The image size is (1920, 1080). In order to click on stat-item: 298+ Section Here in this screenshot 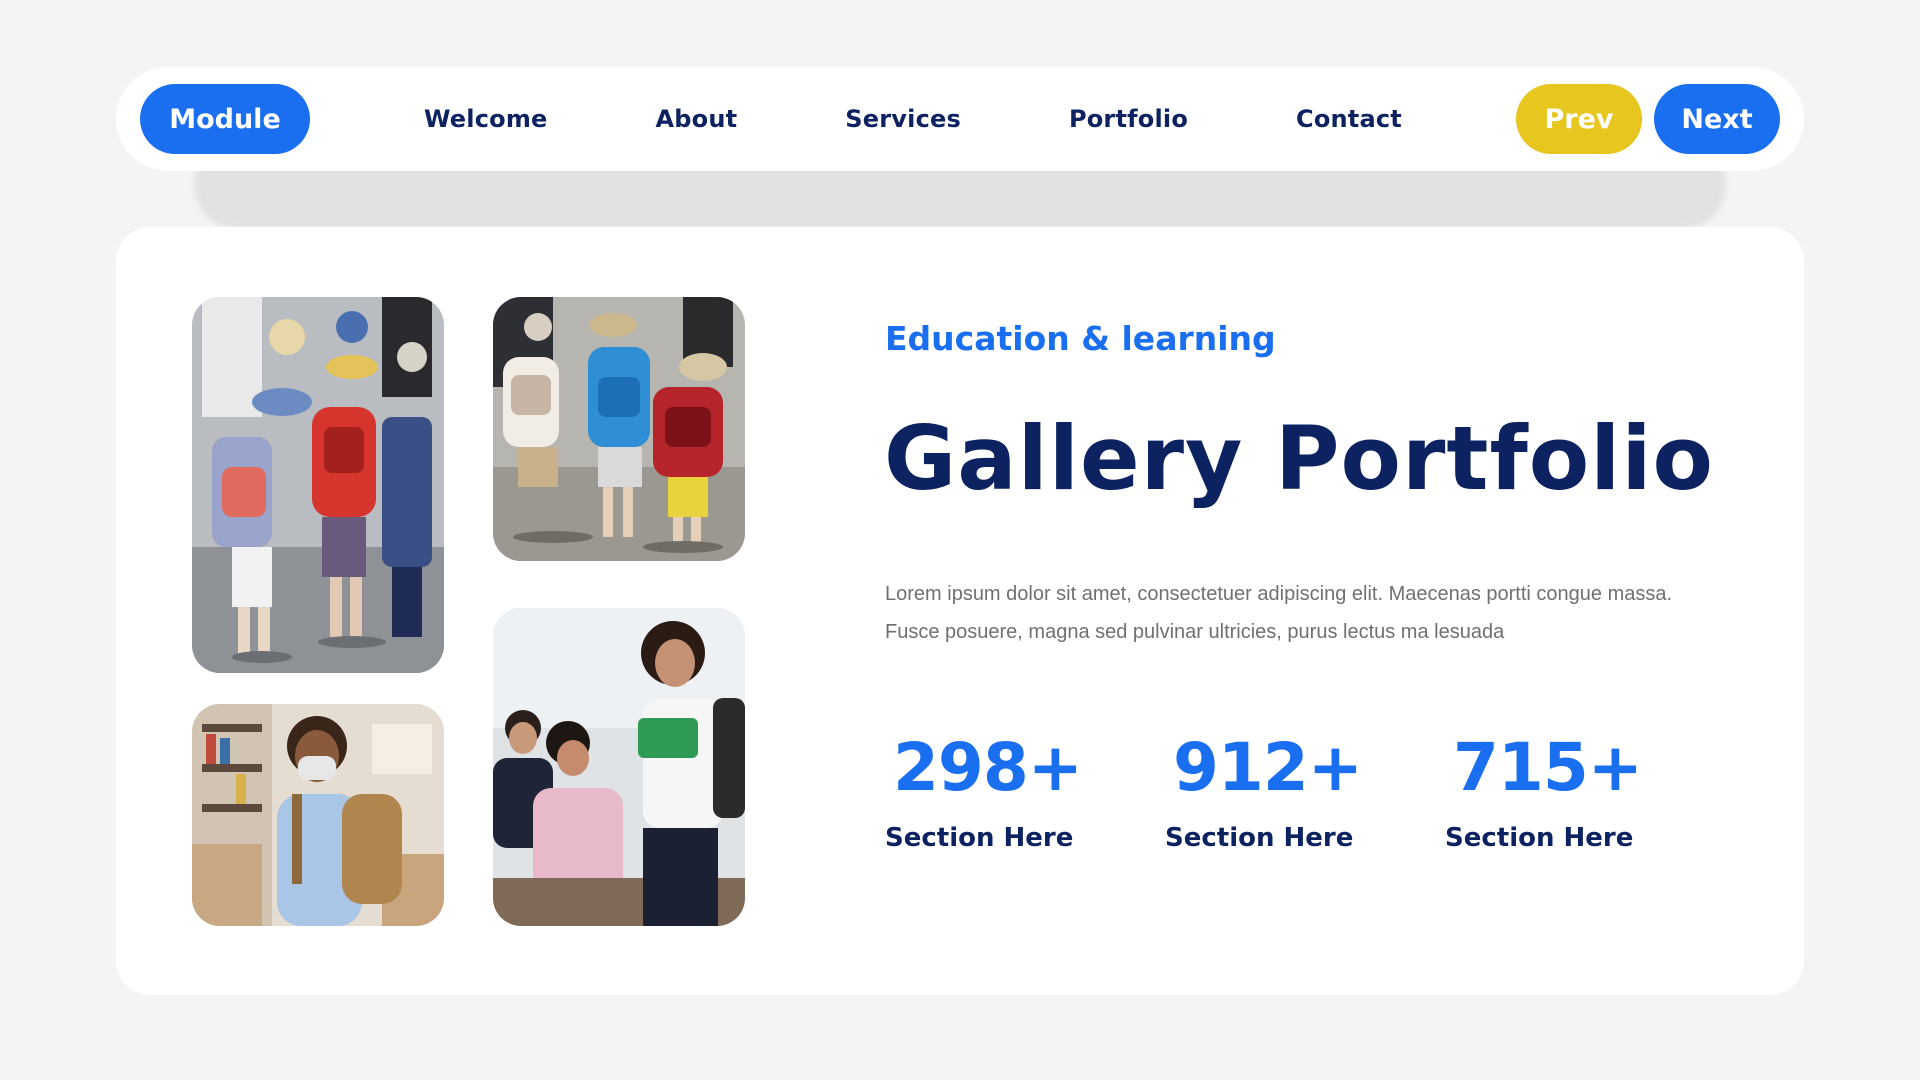, I will do `click(1025, 791)`.